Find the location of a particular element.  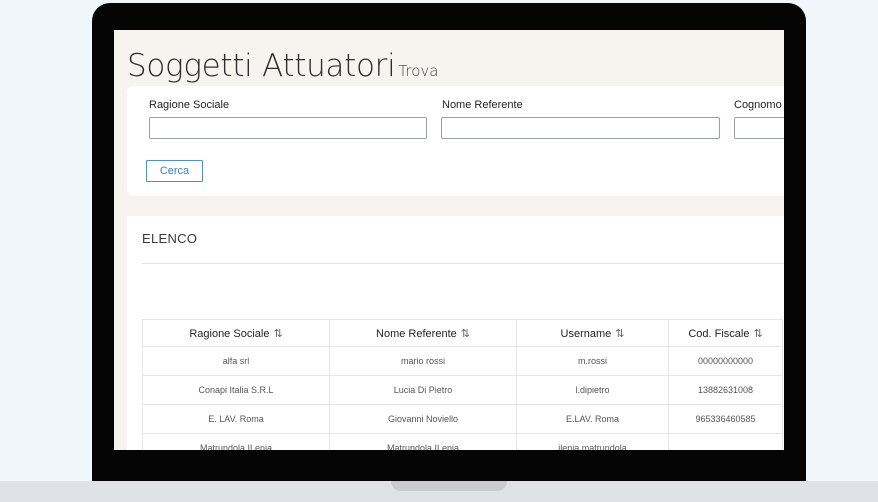

table-cell: l.dipietro is located at coordinates (592, 390).